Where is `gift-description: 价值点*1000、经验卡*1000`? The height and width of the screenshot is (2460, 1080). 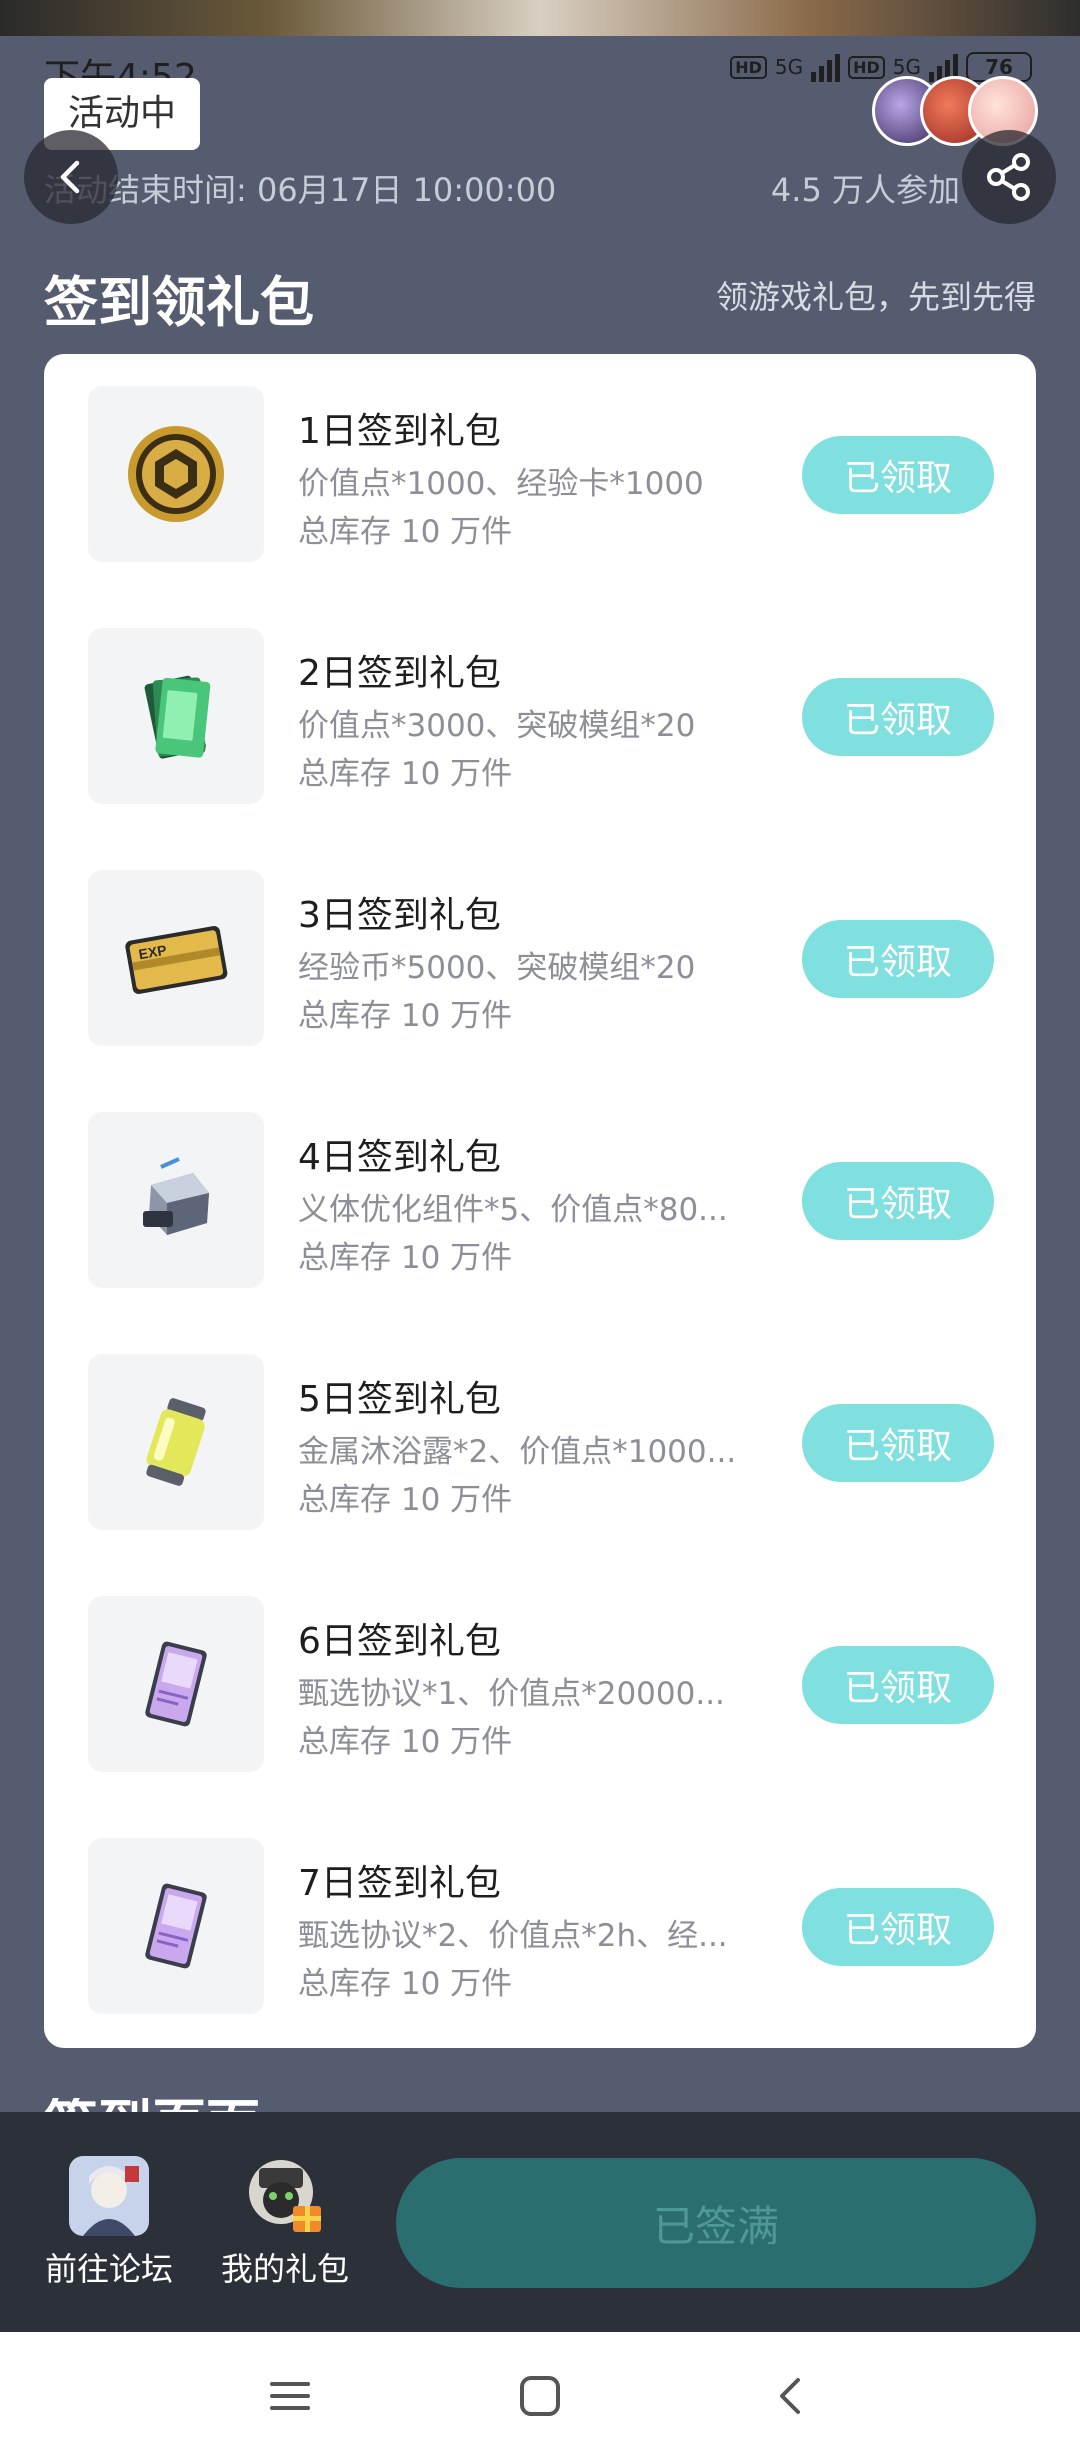
gift-description: 价值点*1000、经验卡*1000 is located at coordinates (501, 484).